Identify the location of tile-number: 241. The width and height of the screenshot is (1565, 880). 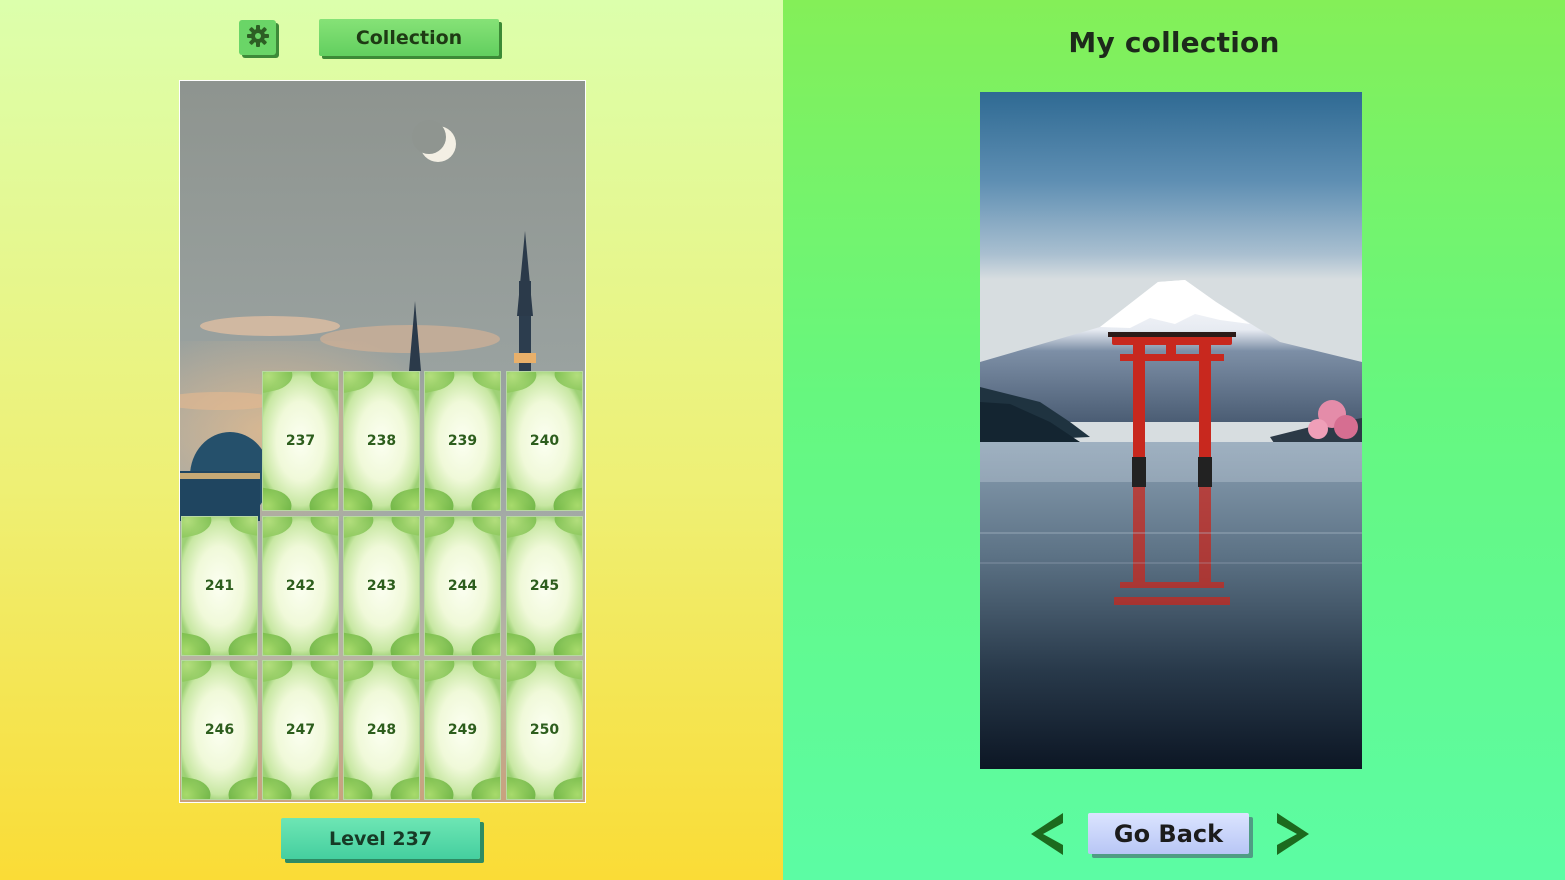
(219, 586).